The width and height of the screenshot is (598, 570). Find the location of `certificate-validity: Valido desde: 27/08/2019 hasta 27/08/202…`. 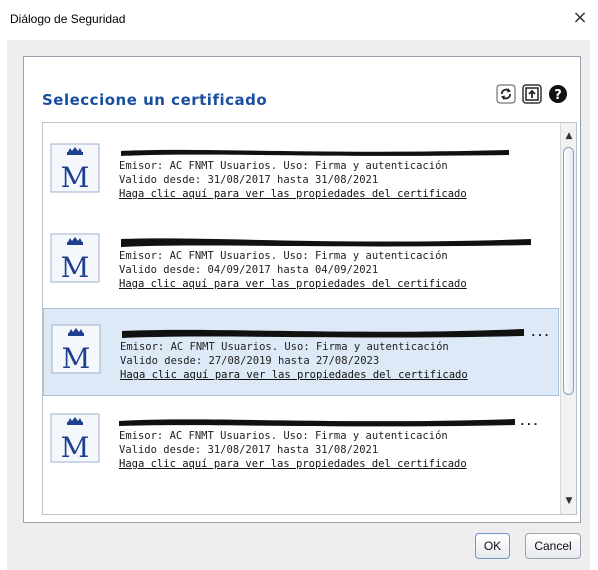

certificate-validity: Valido desde: 27/08/2019 hasta 27/08/202… is located at coordinates (250, 361).